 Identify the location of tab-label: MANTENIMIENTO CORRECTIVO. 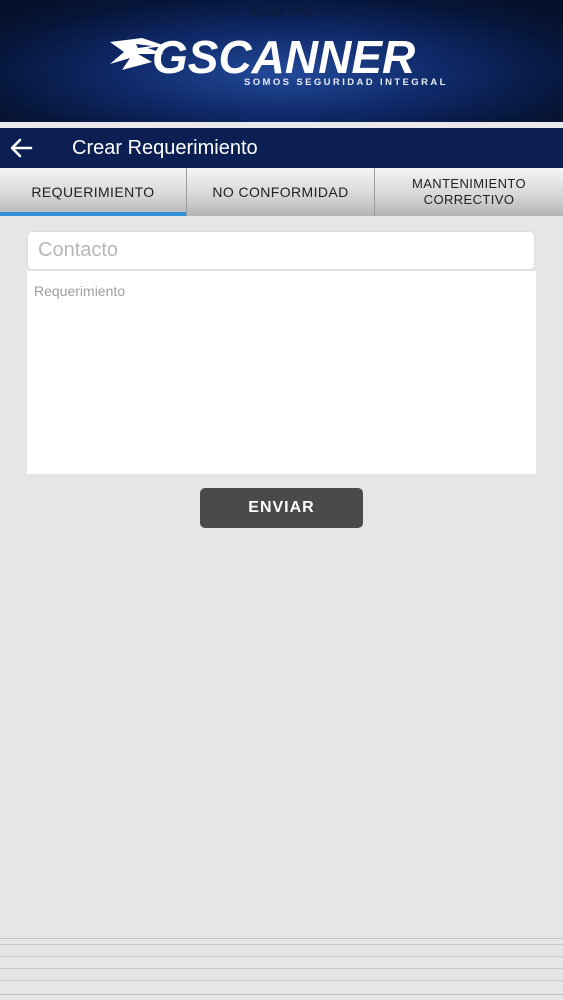
(469, 191).